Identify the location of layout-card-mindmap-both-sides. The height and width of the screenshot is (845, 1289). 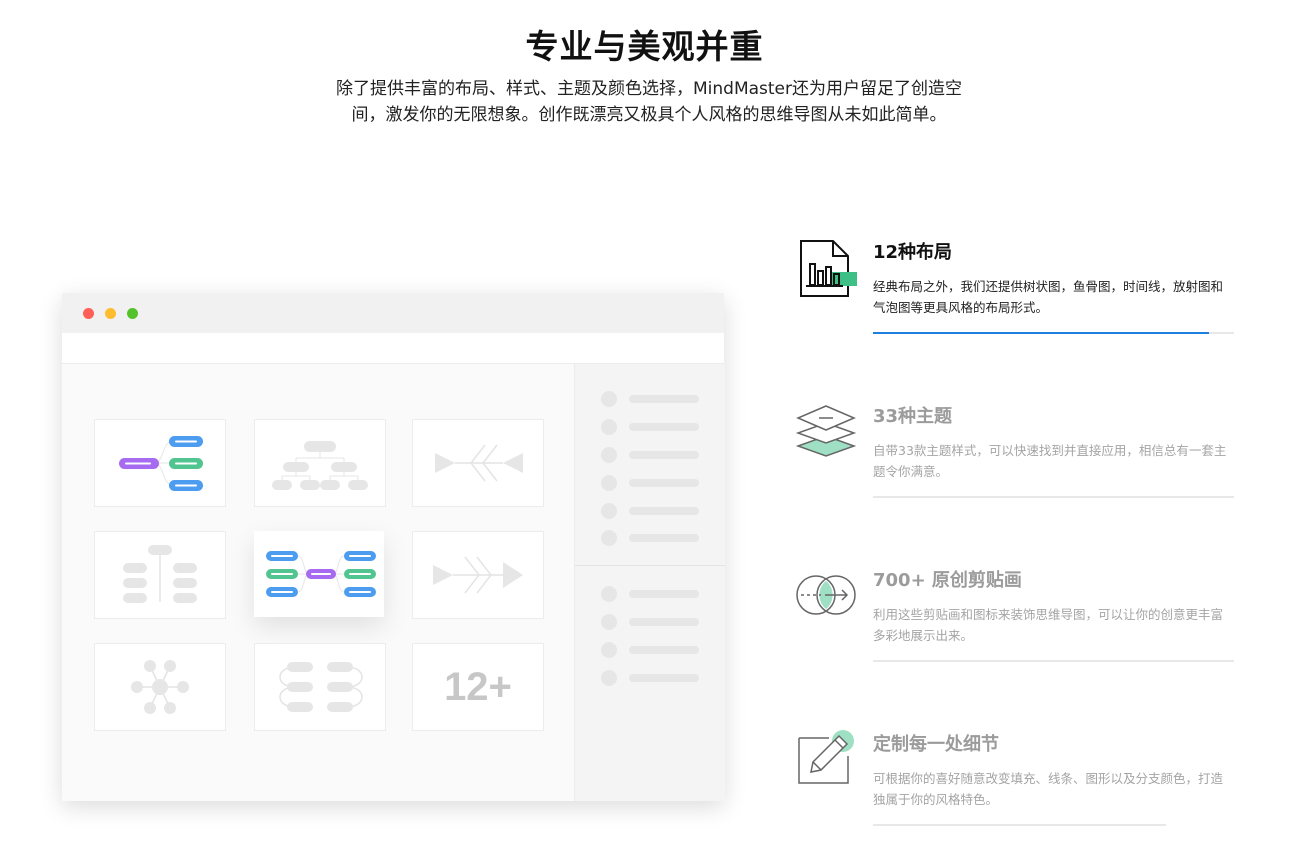
(319, 574).